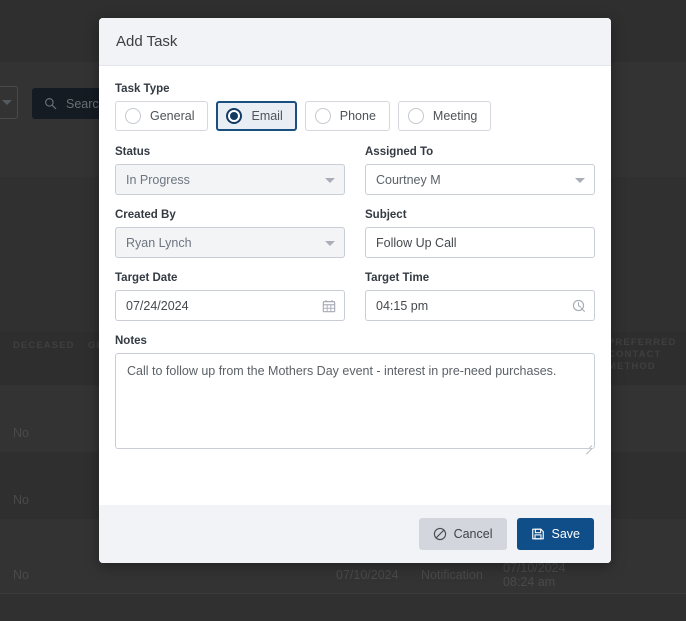  Describe the element at coordinates (133, 152) in the screenshot. I see `status-label: Status` at that location.